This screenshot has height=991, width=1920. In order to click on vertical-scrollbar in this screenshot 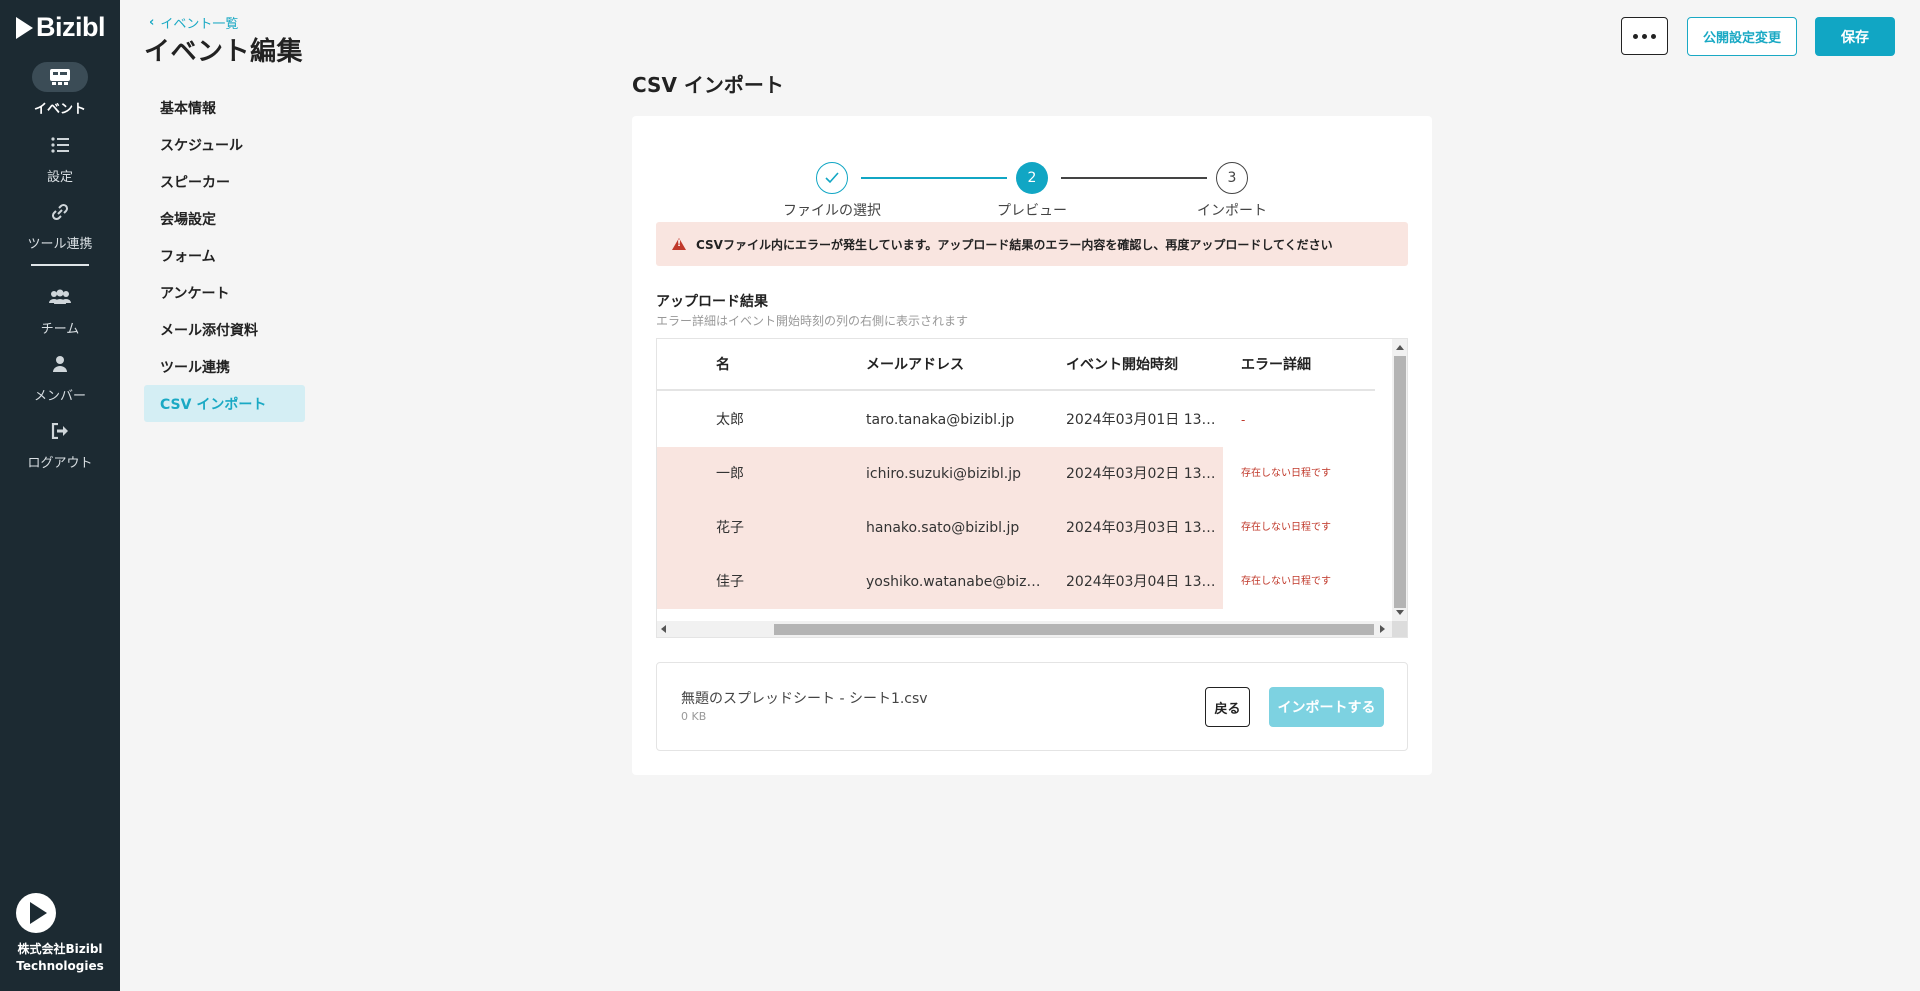, I will do `click(1399, 480)`.